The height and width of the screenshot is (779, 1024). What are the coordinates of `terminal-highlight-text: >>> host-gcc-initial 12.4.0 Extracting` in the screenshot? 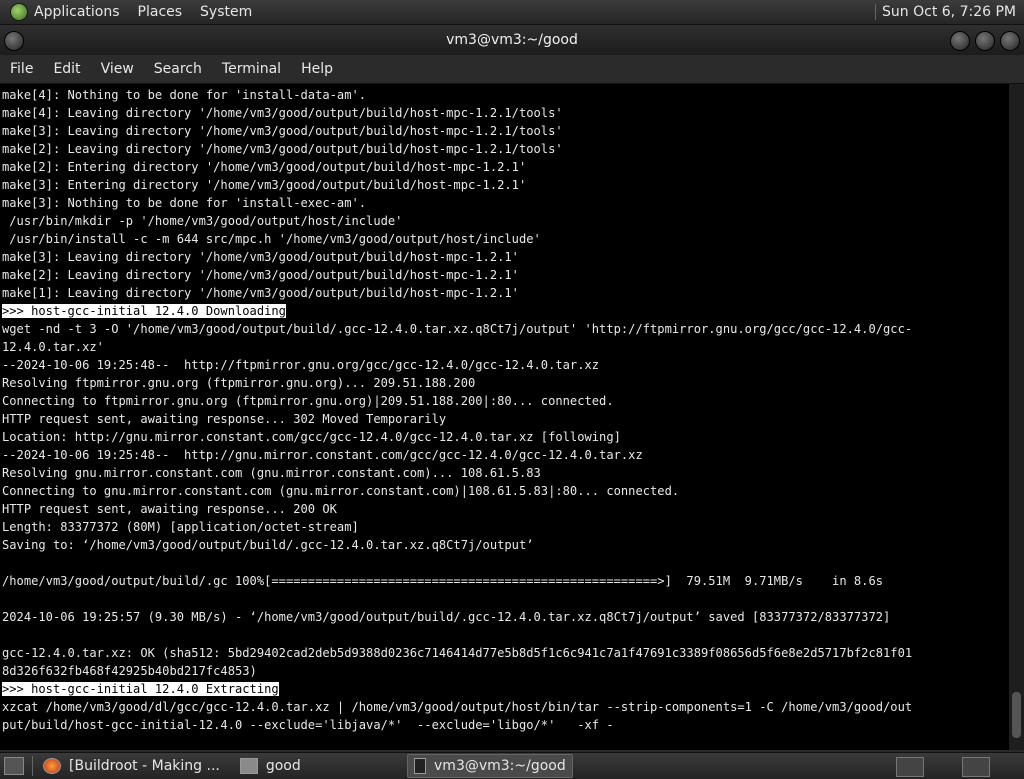 It's located at (140, 689).